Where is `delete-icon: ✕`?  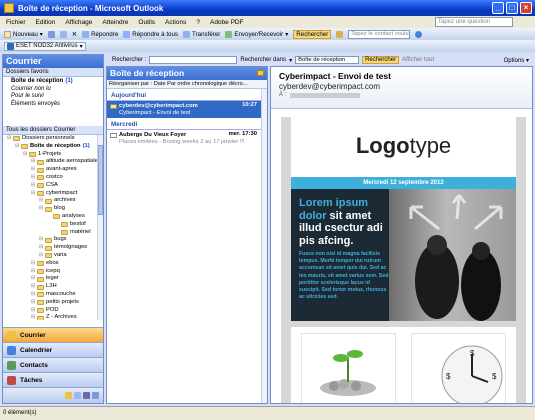
delete-icon: ✕ is located at coordinates (74, 34).